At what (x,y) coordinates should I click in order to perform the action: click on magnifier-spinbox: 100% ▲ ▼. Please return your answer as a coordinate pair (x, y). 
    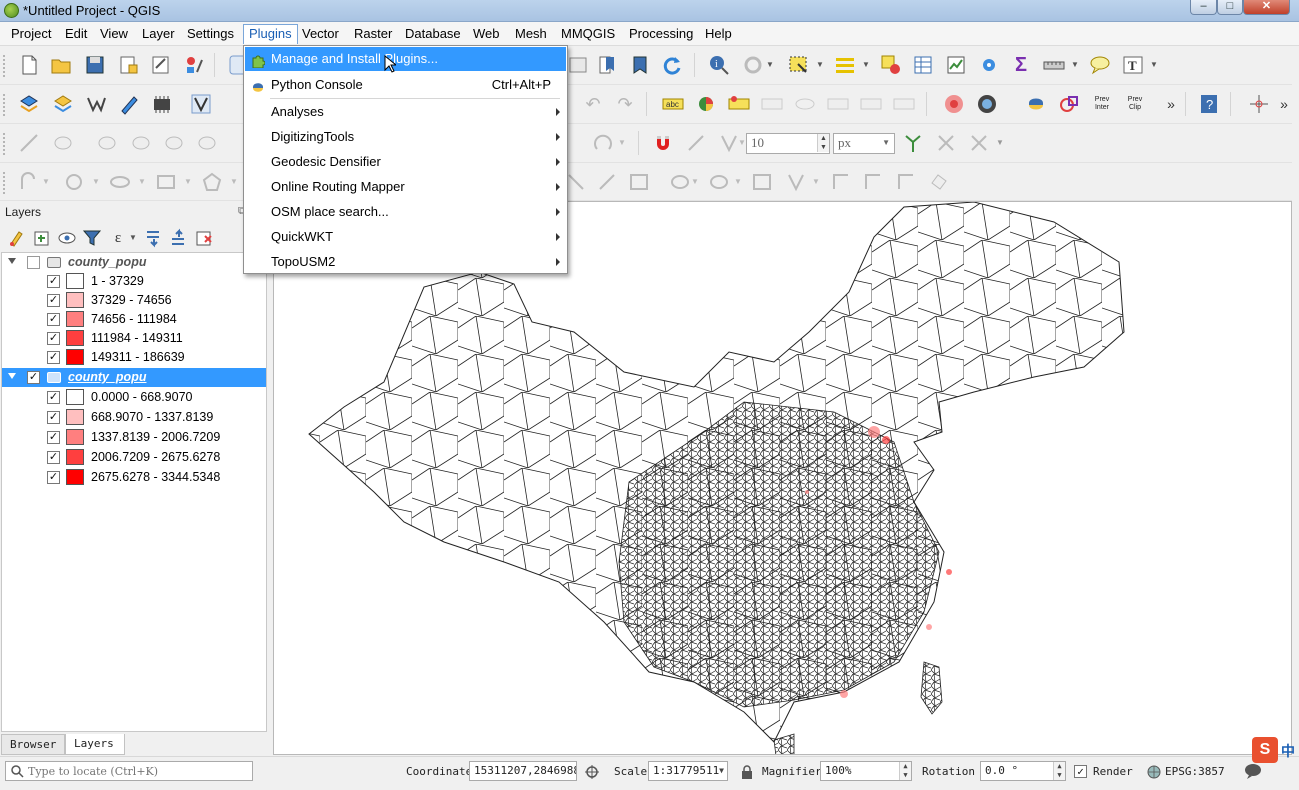
    Looking at the image, I should click on (866, 771).